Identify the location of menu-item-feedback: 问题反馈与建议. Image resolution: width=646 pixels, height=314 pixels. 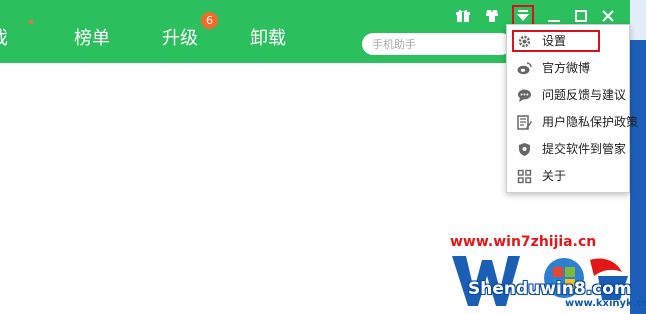
(568, 96).